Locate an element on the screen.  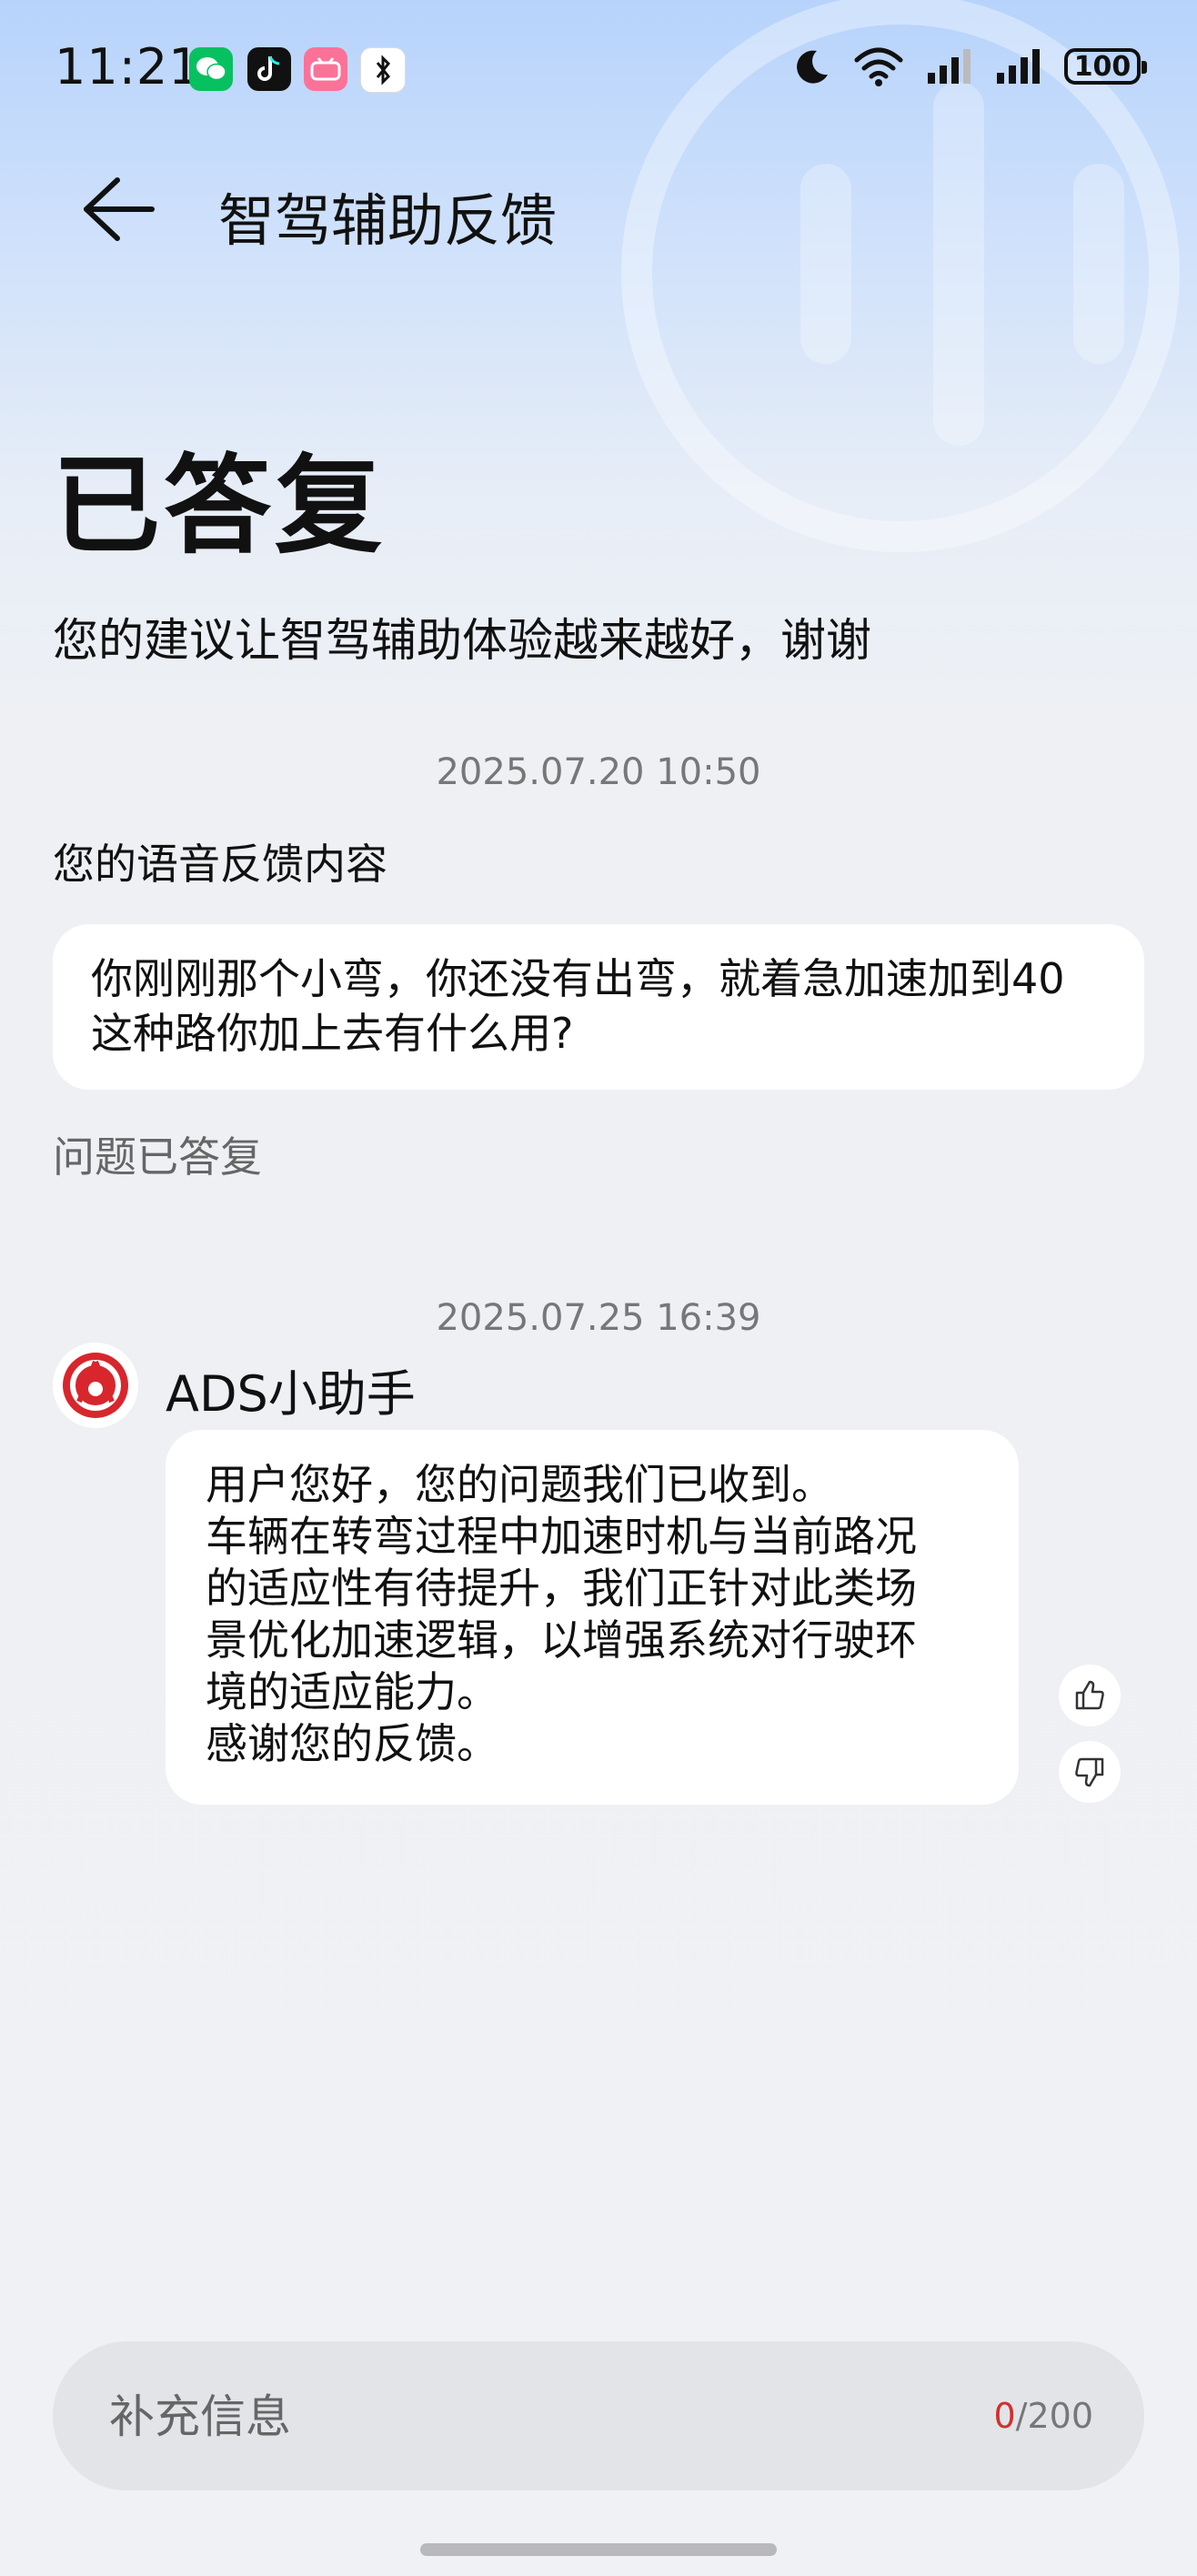
character-count: 0 is located at coordinates (1004, 2416).